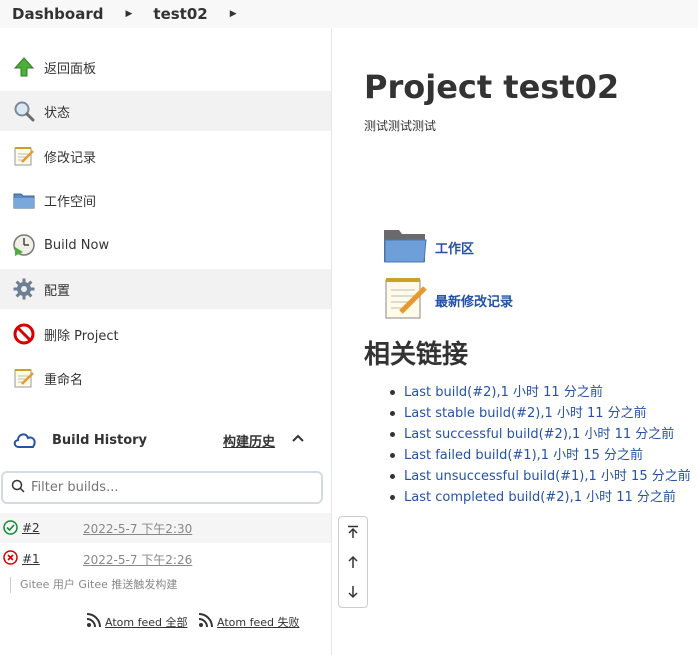 The width and height of the screenshot is (698, 655). What do you see at coordinates (25, 442) in the screenshot?
I see `cloud-icon` at bounding box center [25, 442].